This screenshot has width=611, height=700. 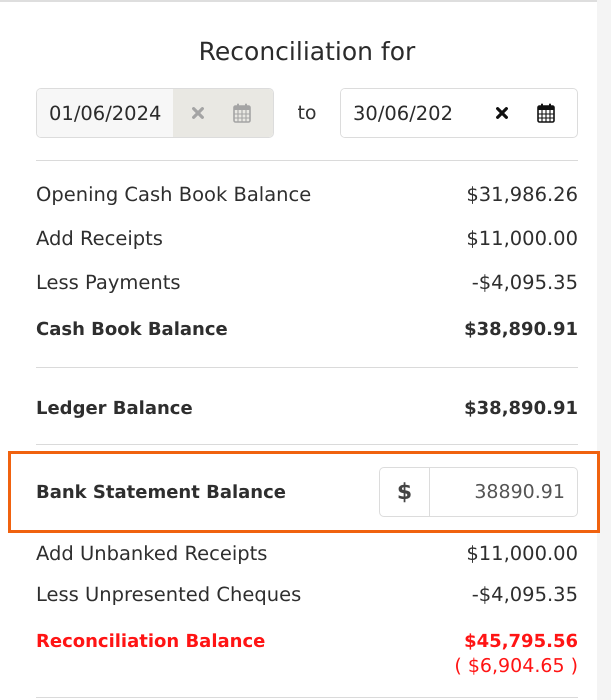 I want to click on row-label: Less Unpresented Cheques, so click(x=169, y=594).